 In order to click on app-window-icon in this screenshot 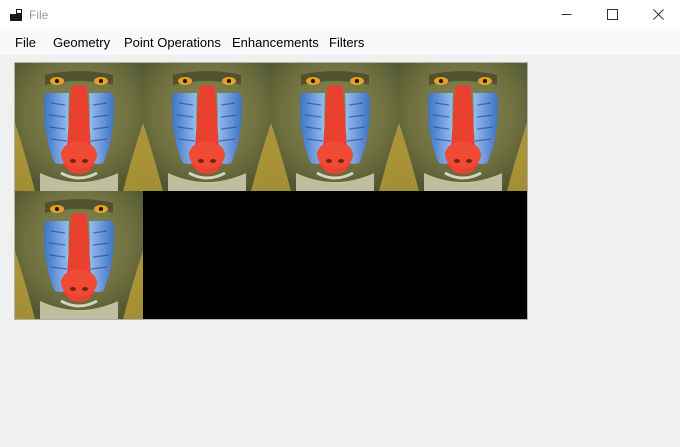, I will do `click(16, 15)`.